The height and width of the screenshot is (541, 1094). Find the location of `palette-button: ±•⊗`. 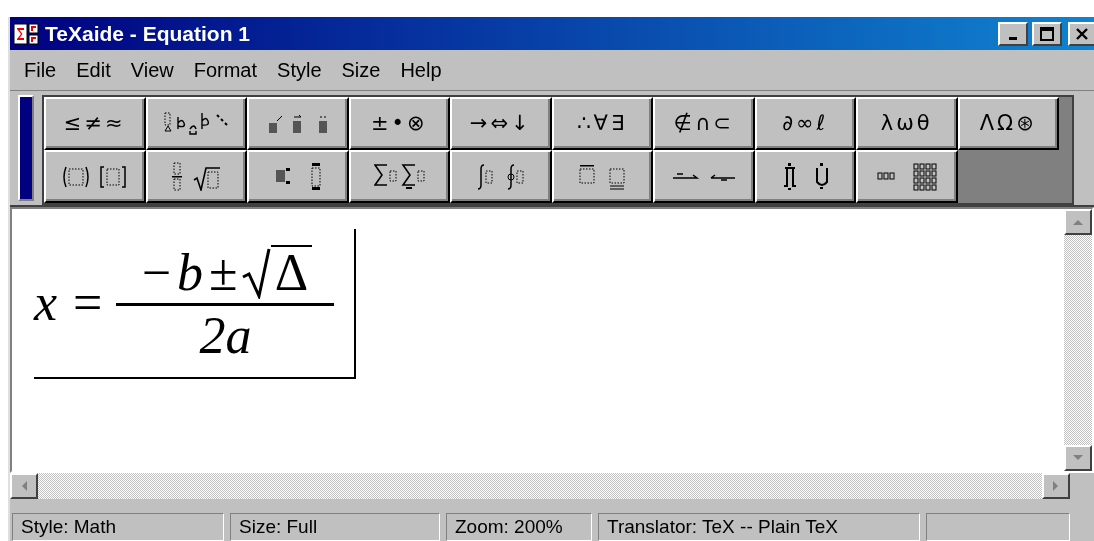

palette-button: ±•⊗ is located at coordinates (399, 123).